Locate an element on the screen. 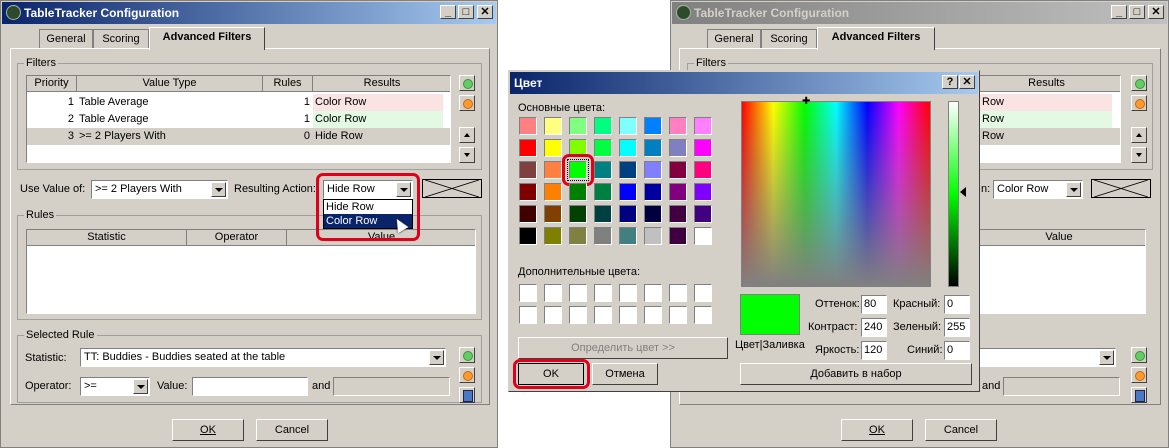 The image size is (1169, 448). col-results: Results is located at coordinates (1046, 84).